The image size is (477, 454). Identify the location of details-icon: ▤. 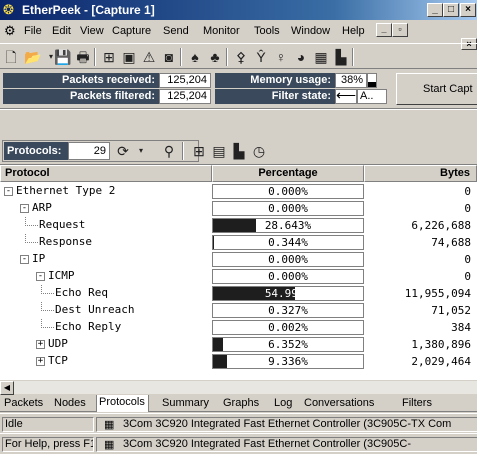
(219, 151).